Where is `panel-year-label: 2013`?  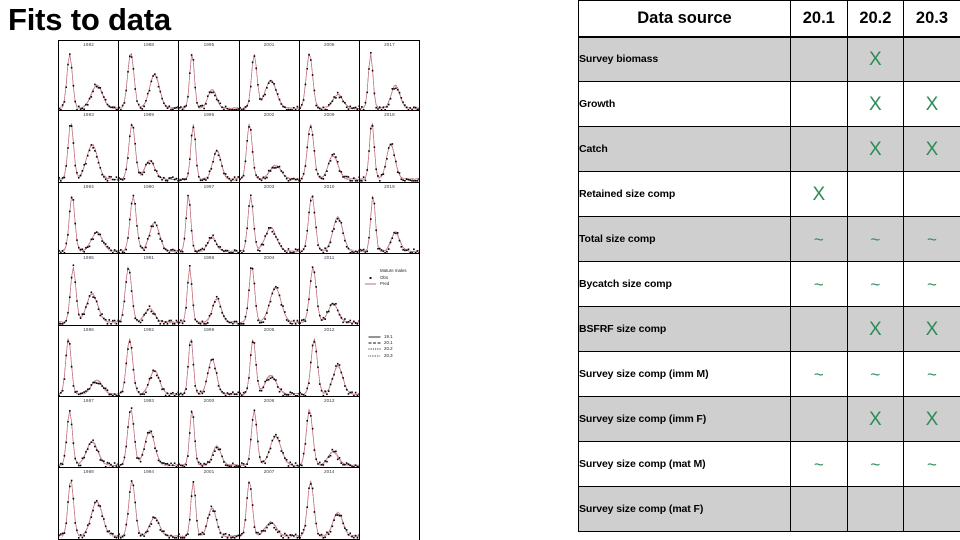 panel-year-label: 2013 is located at coordinates (329, 401).